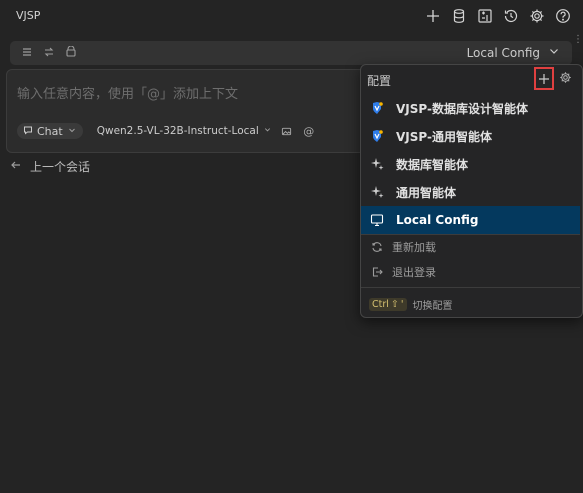 The image size is (583, 493). I want to click on dropdown-title: 配置, so click(379, 81).